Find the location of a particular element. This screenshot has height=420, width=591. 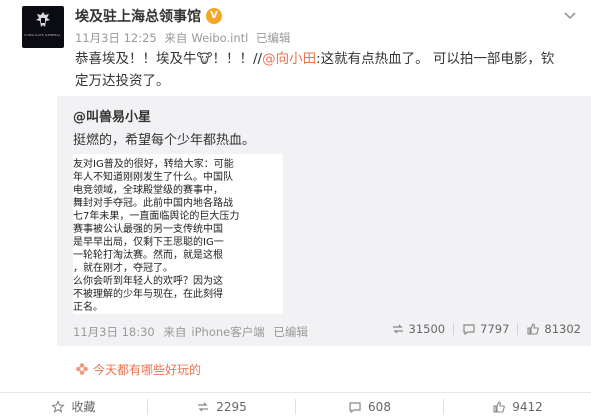

post-meta: 11月3日 12:25 来自 Weibo.intl 已编辑 is located at coordinates (185, 38).